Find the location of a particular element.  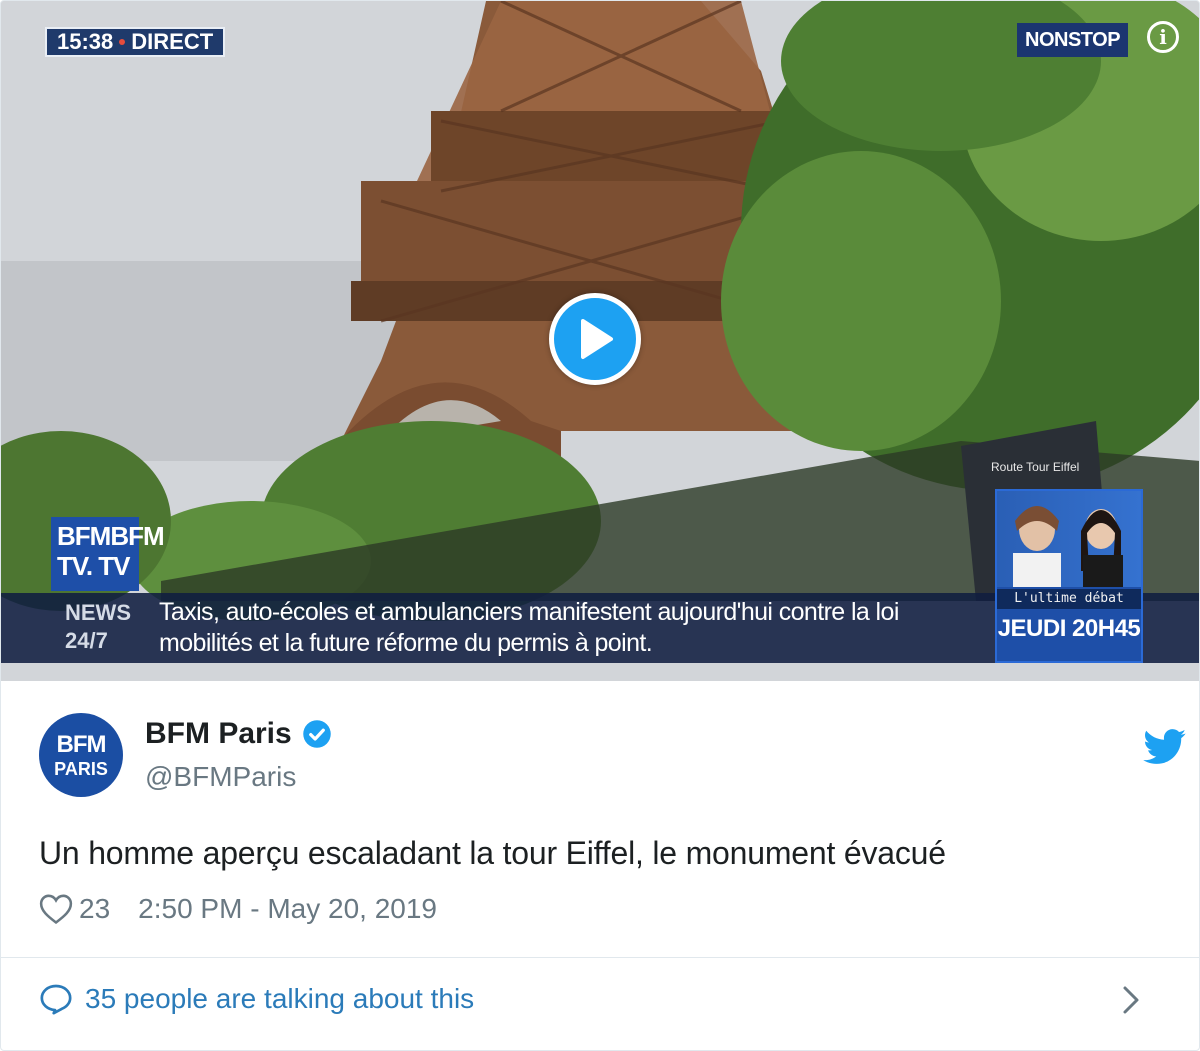

chevron-right-icon is located at coordinates (1131, 1000).